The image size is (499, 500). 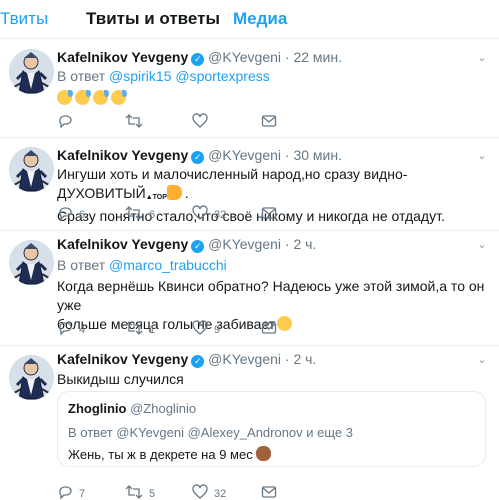 What do you see at coordinates (120, 379) in the screenshot?
I see `tweet-text-line: Выкидыш случился` at bounding box center [120, 379].